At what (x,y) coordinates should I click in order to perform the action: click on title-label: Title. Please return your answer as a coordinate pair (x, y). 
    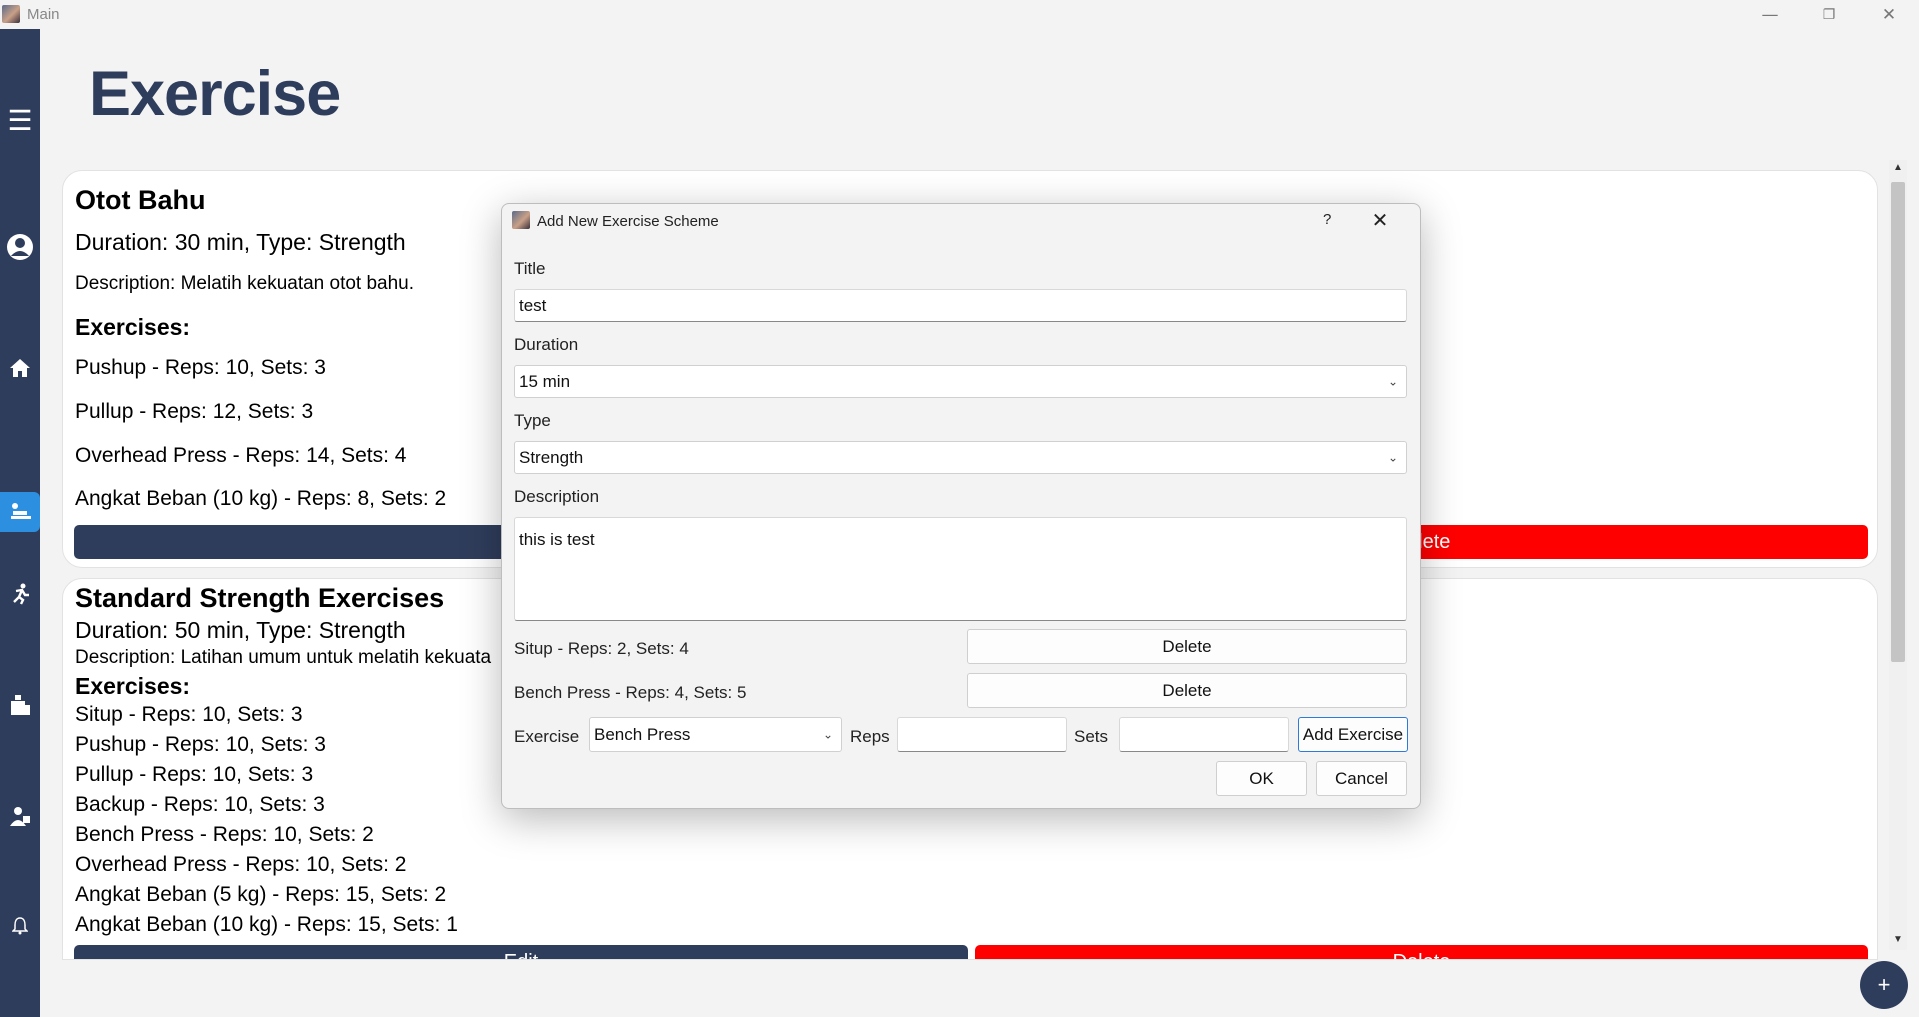
    Looking at the image, I should click on (530, 268).